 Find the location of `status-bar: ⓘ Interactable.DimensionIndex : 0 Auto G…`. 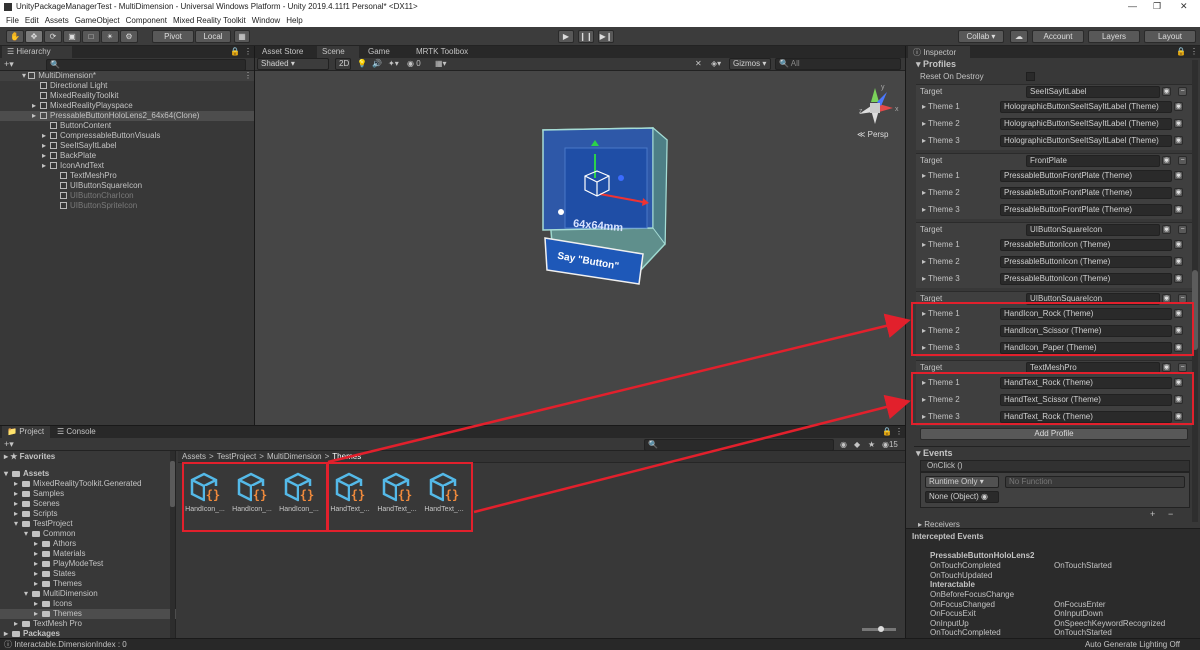

status-bar: ⓘ Interactable.DimensionIndex : 0 Auto G… is located at coordinates (600, 644).